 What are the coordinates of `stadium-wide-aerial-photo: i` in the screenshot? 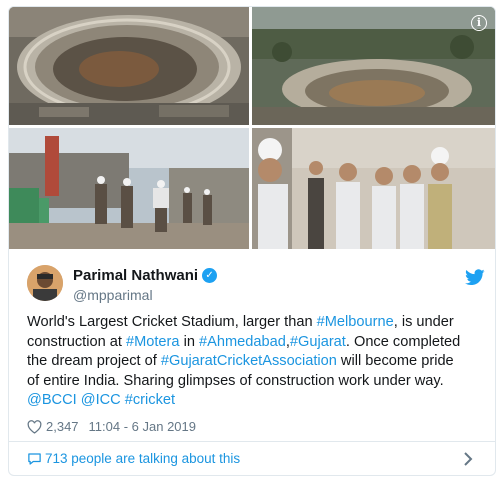 It's located at (373, 66).